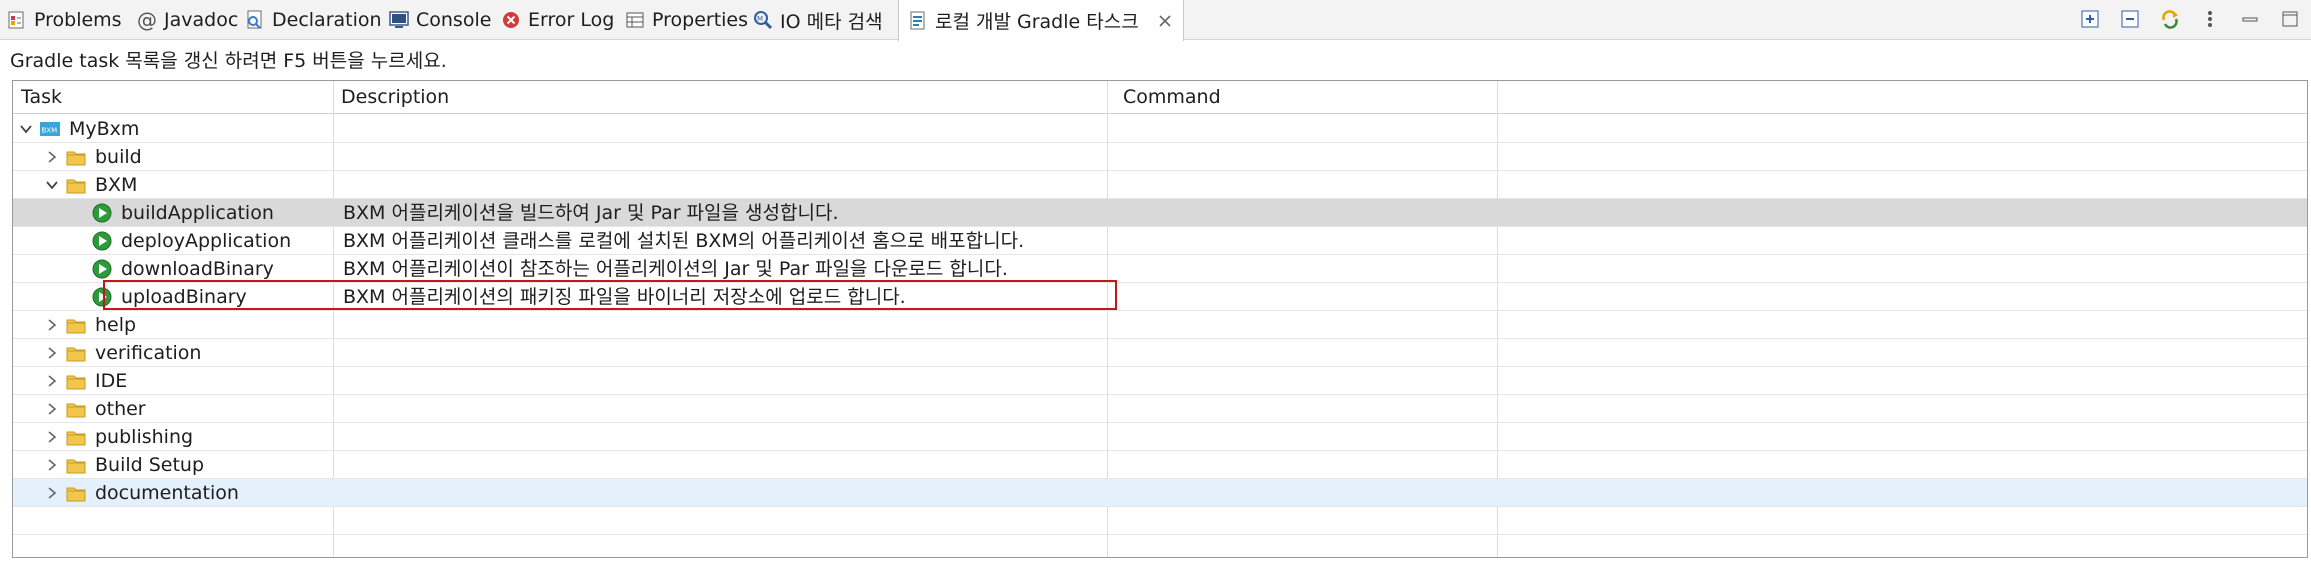 This screenshot has height=562, width=2311. What do you see at coordinates (1160, 437) in the screenshot?
I see `table-row: publishing` at bounding box center [1160, 437].